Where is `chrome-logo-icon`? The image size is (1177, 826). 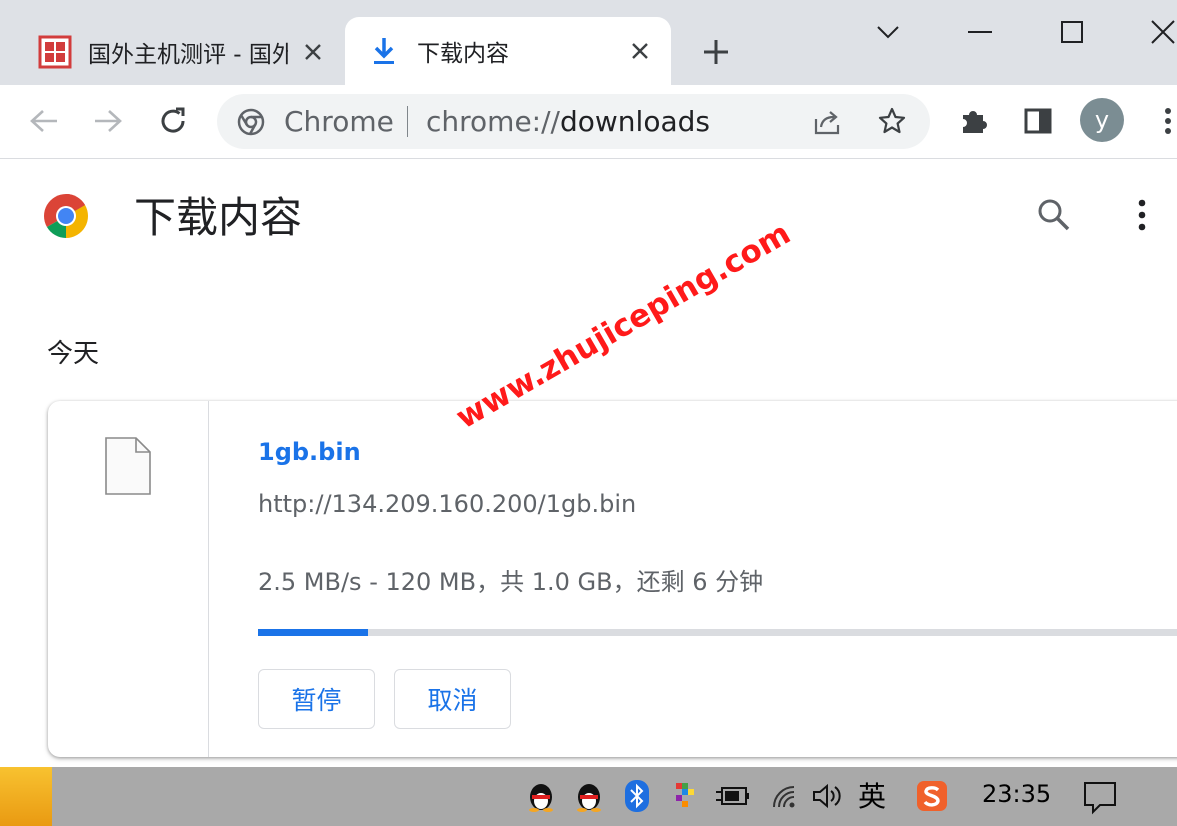 chrome-logo-icon is located at coordinates (66, 216).